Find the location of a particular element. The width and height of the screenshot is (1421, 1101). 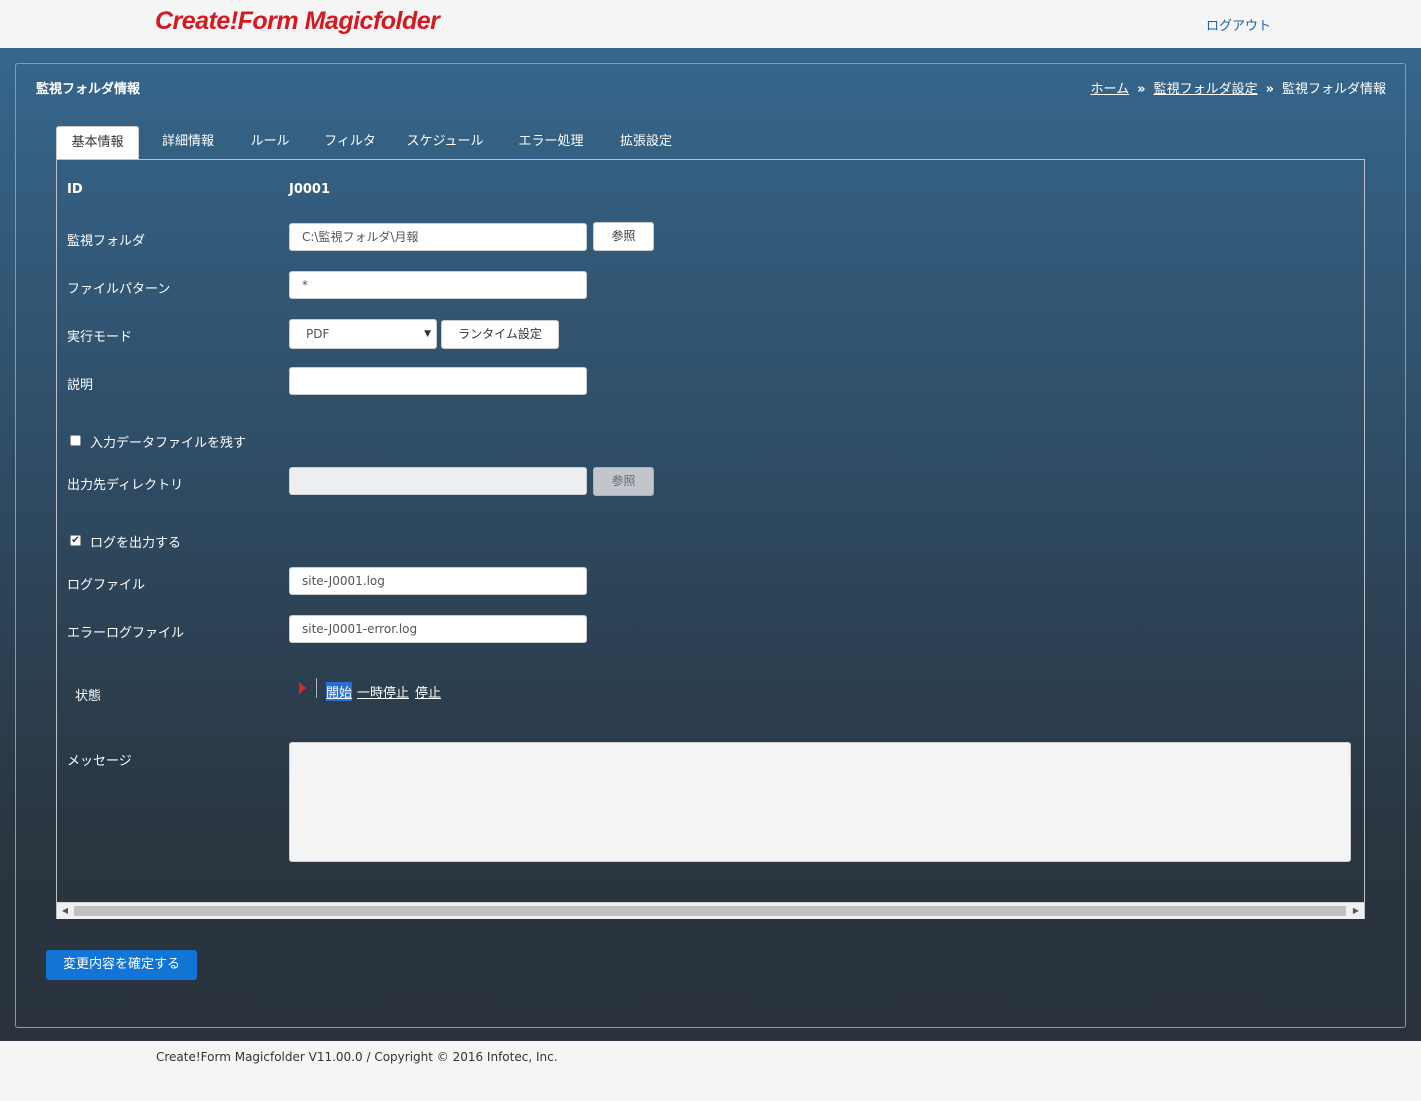

tab-filter: フィルタ is located at coordinates (350, 142).